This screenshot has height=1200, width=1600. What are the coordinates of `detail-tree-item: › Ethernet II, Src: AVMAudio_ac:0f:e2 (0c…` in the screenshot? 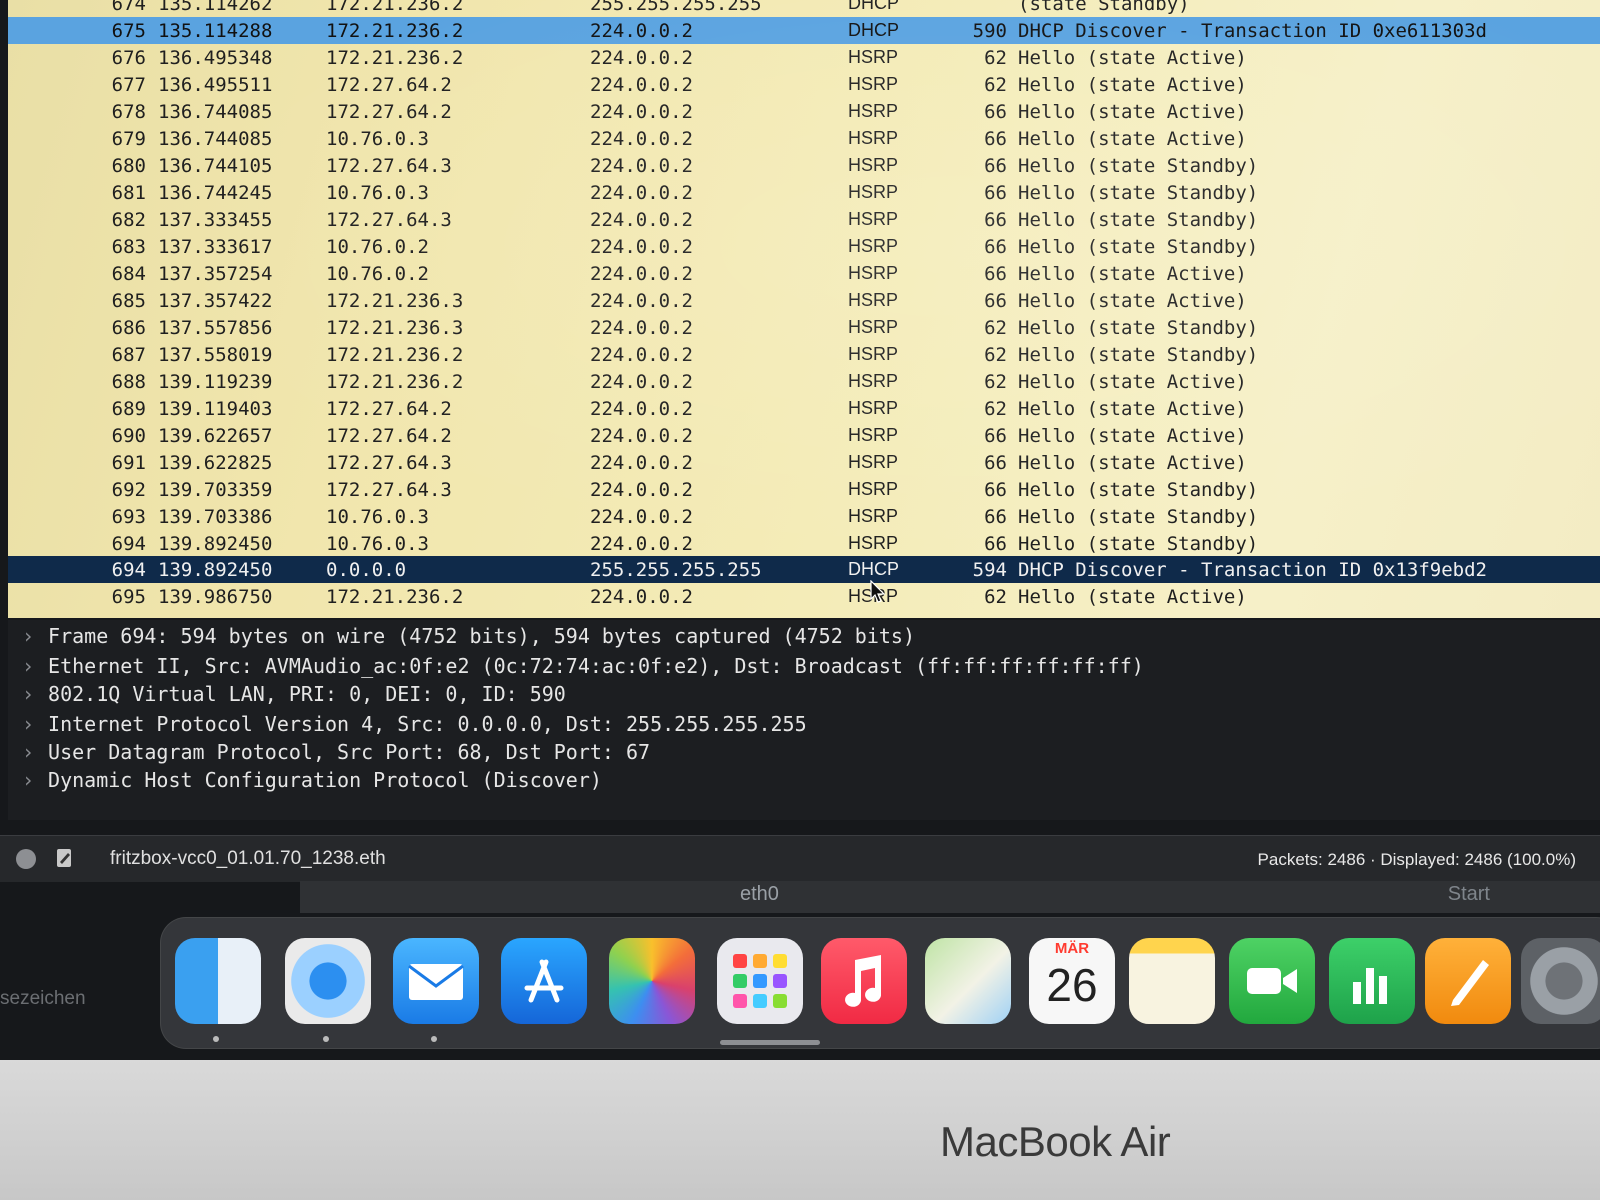 It's located at (583, 668).